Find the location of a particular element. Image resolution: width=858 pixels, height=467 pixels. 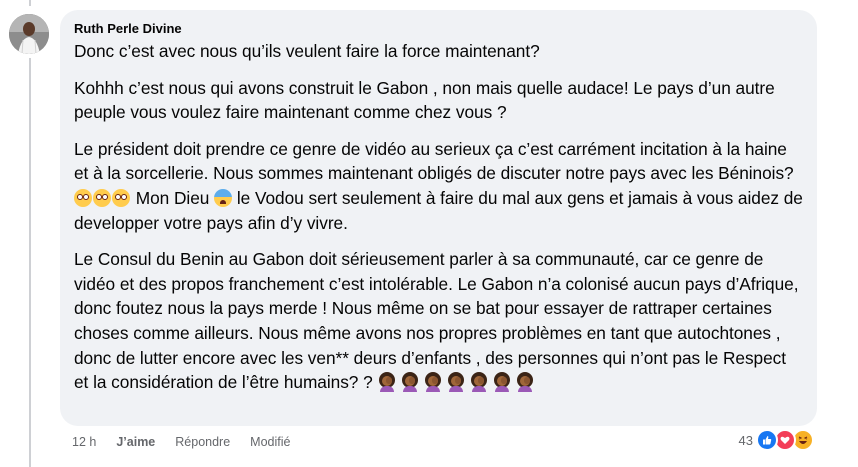

reaction-count: 43 is located at coordinates (745, 440).